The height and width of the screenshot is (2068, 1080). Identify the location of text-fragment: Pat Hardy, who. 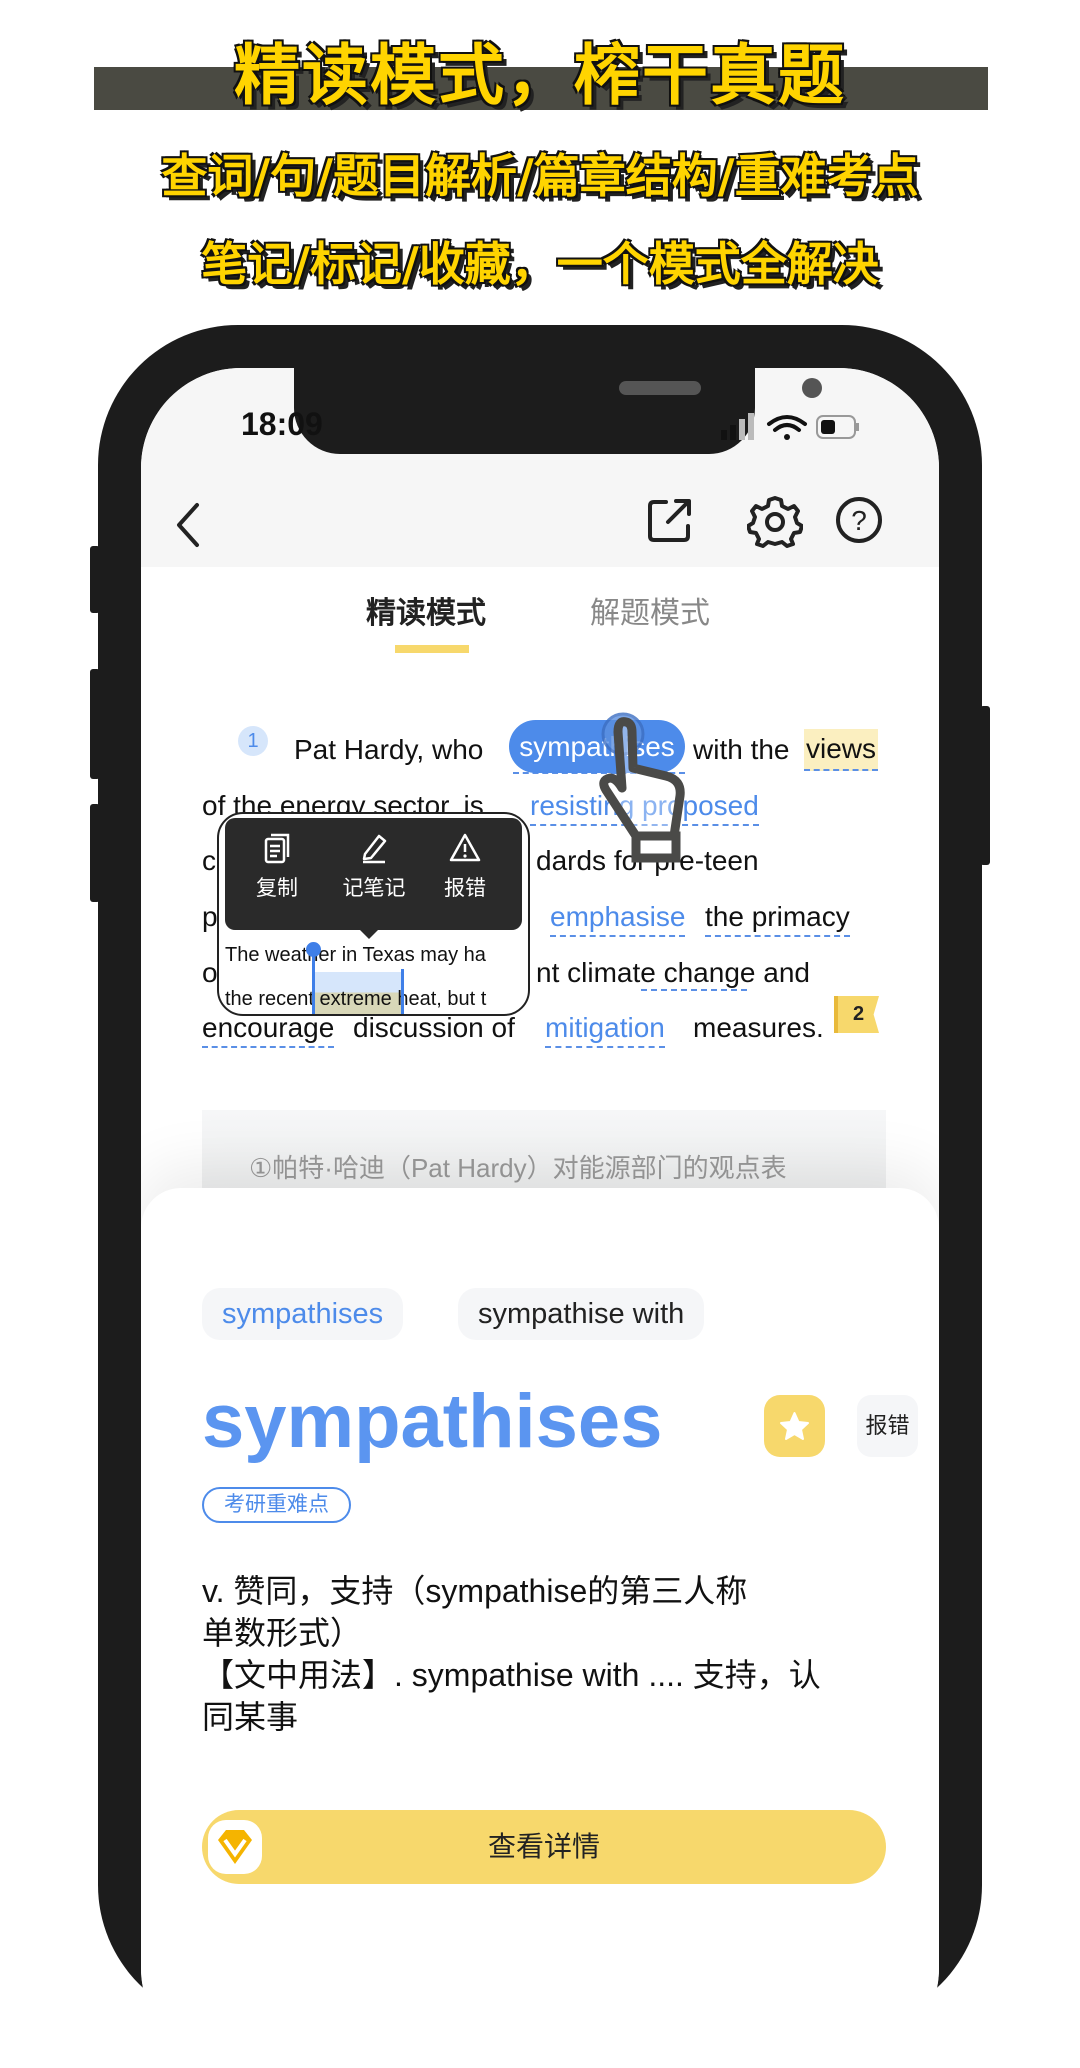
(389, 749).